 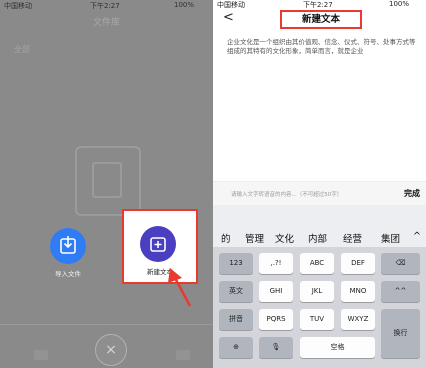 What do you see at coordinates (317, 238) in the screenshot?
I see `candidate-word: 内部` at bounding box center [317, 238].